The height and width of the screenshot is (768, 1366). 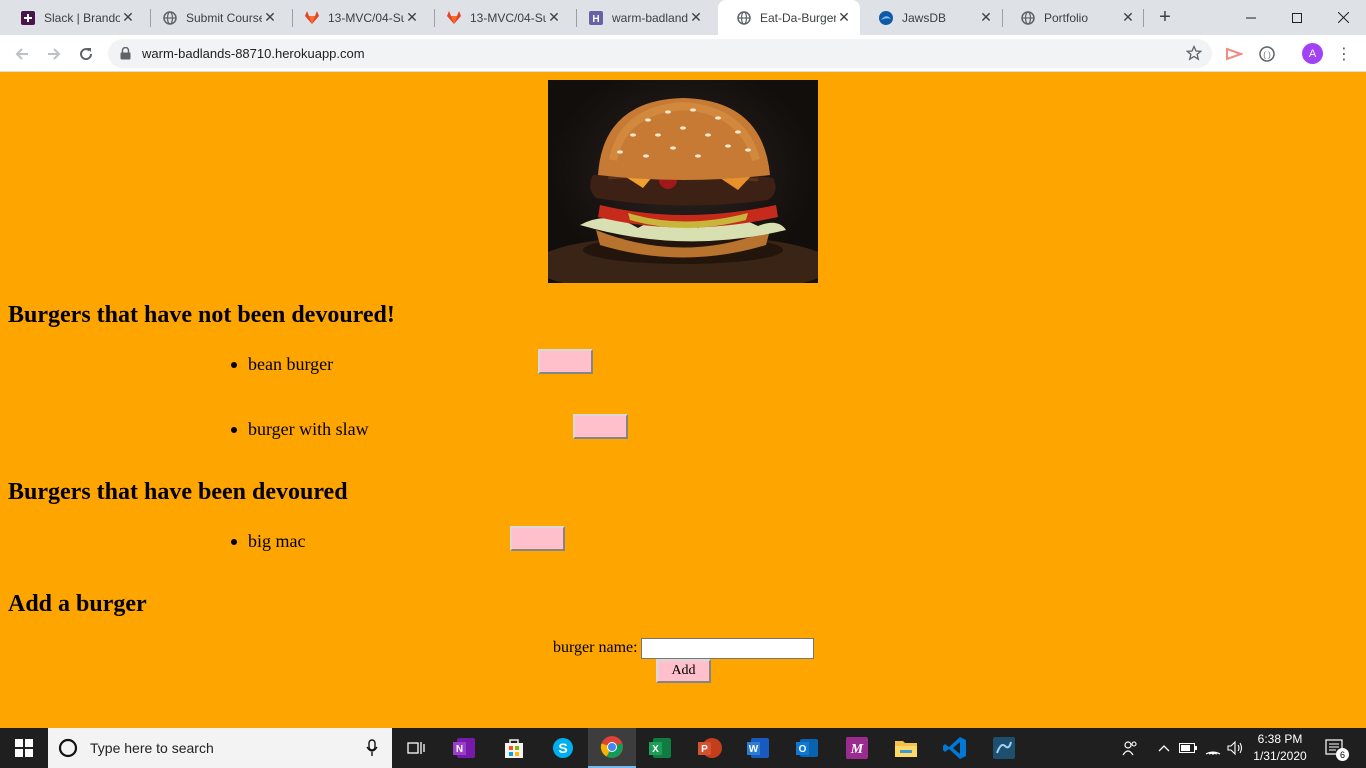 I want to click on list-item: bean burger, so click(x=282, y=364).